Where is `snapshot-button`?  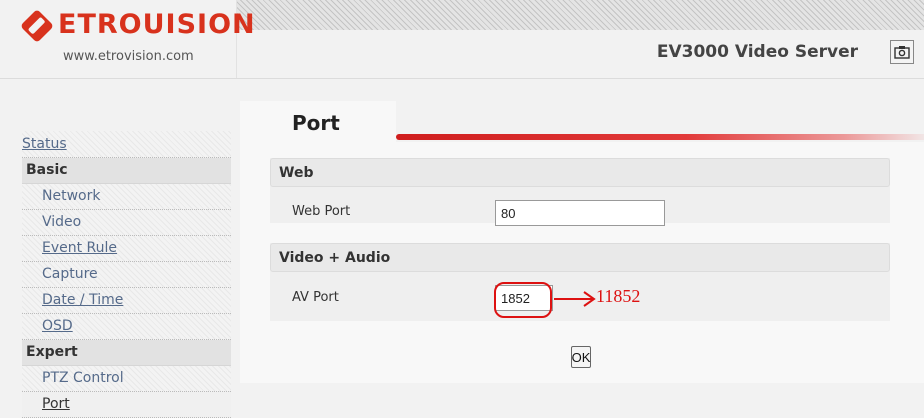 snapshot-button is located at coordinates (902, 52).